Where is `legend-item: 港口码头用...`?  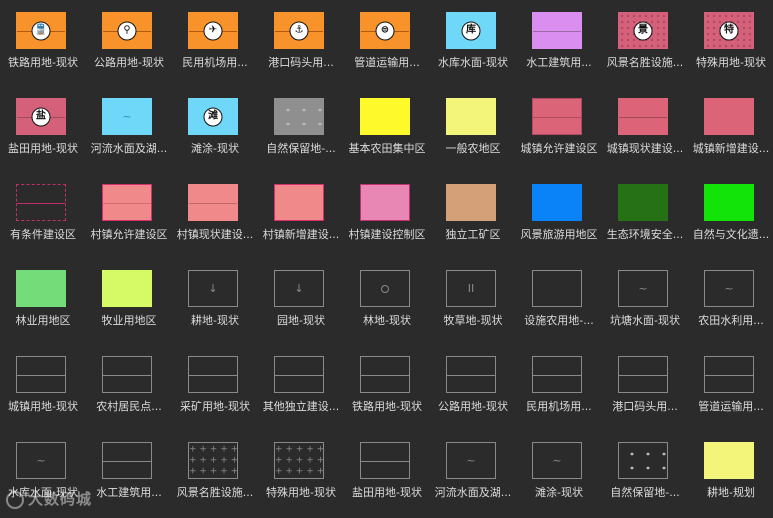 legend-item: 港口码头用... is located at coordinates (645, 387).